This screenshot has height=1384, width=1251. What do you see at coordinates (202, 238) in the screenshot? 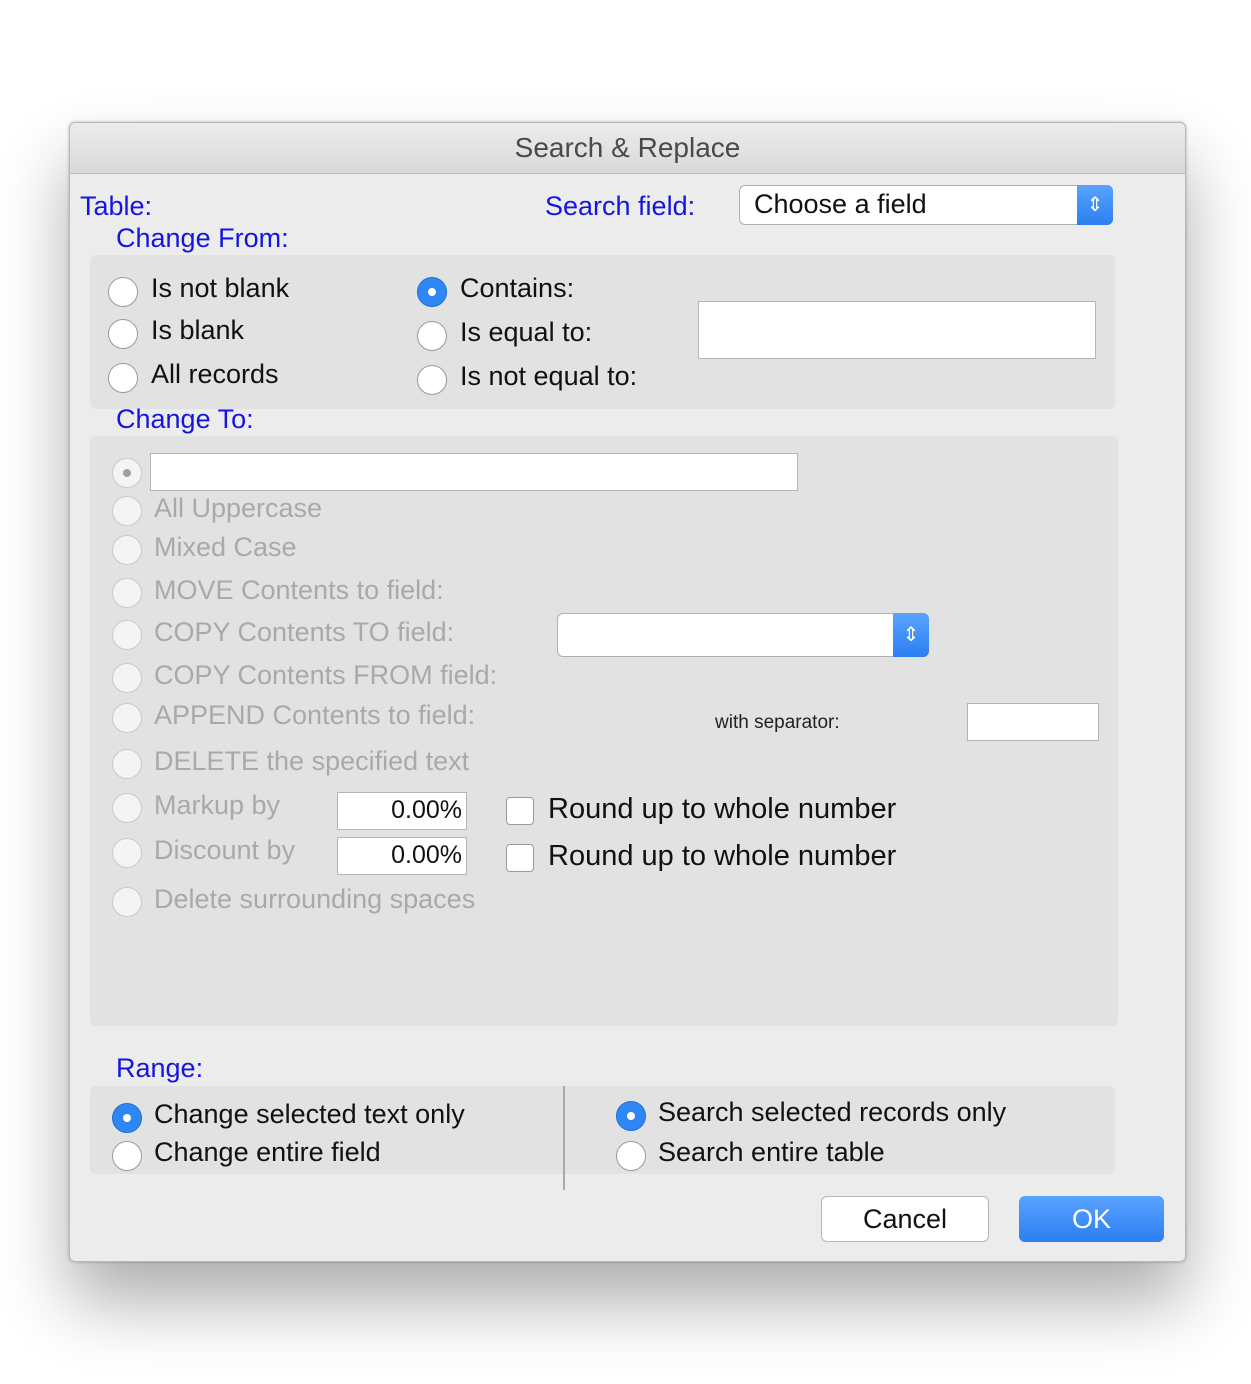
I see `change-from-heading: Change From:` at bounding box center [202, 238].